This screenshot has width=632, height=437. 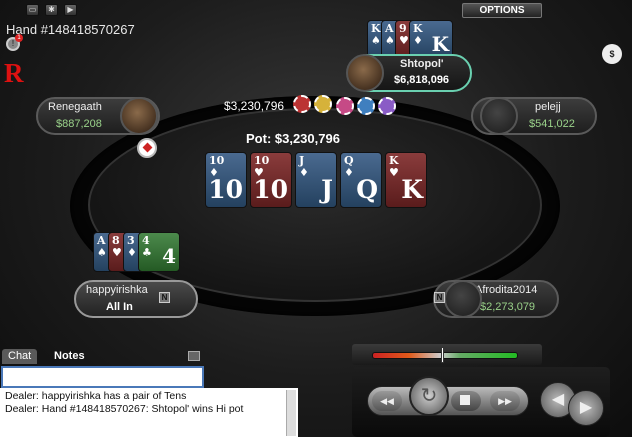 What do you see at coordinates (254, 106) in the screenshot?
I see `bet-amount: $3,230,796` at bounding box center [254, 106].